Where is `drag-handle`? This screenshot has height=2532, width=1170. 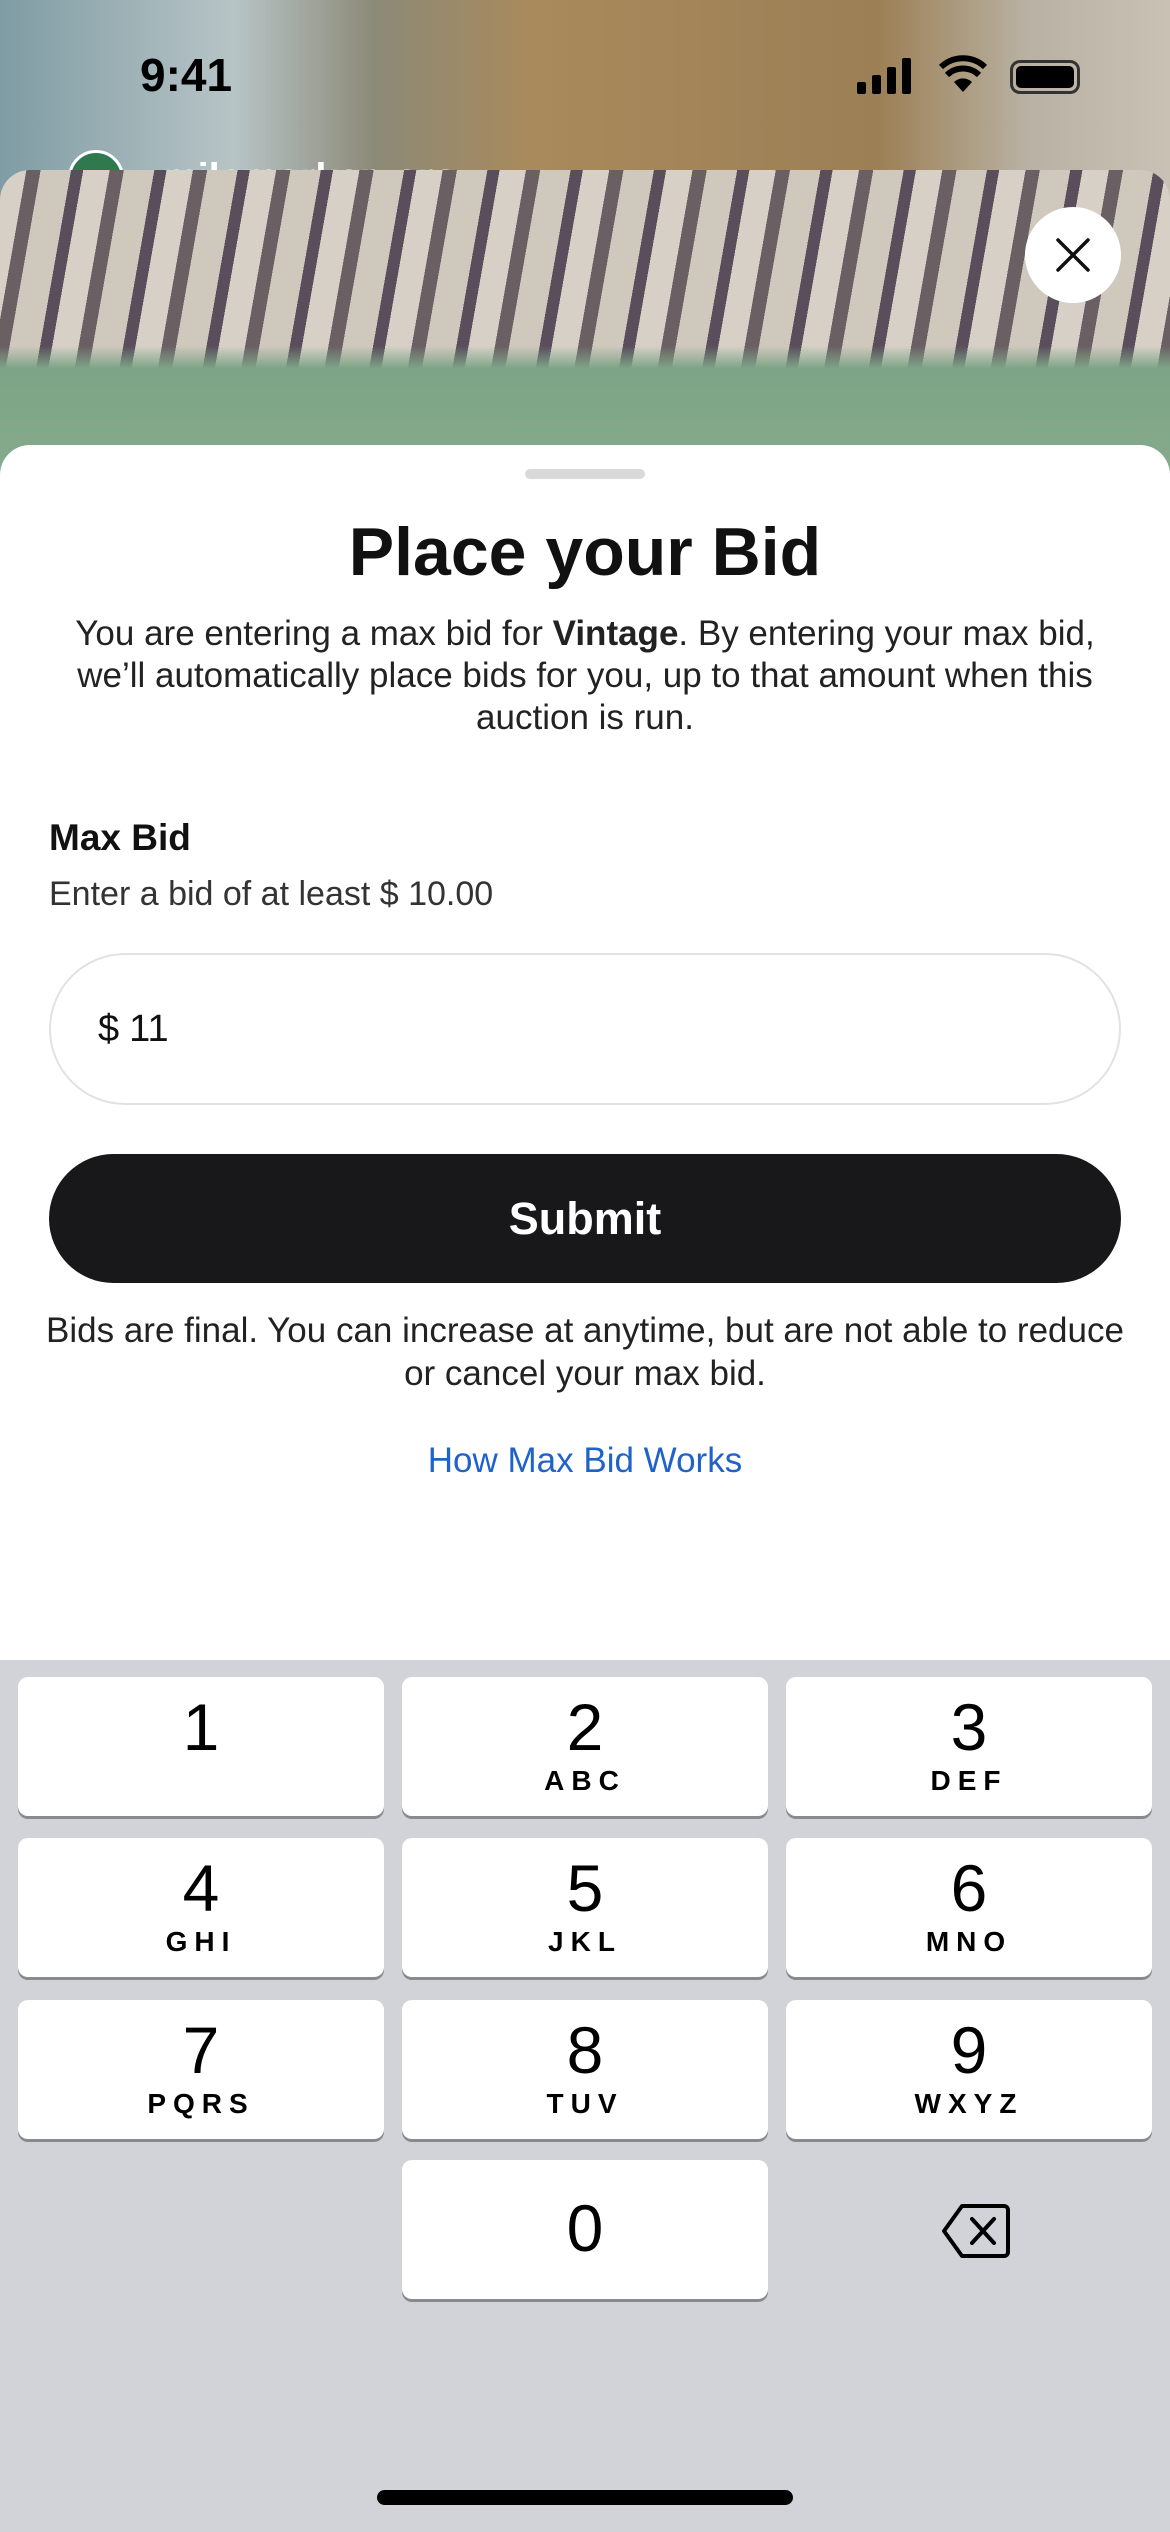
drag-handle is located at coordinates (585, 474).